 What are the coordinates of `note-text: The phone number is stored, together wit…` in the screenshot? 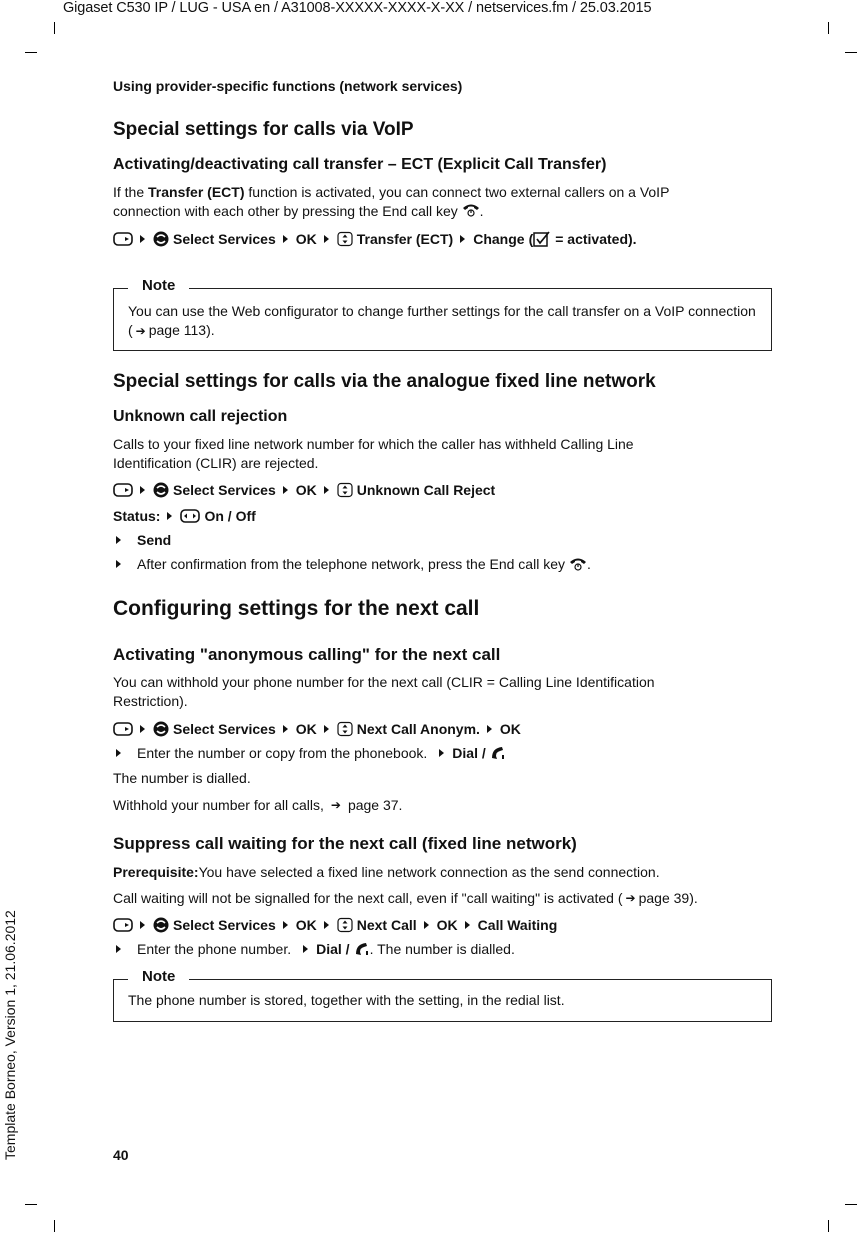 It's located at (346, 1000).